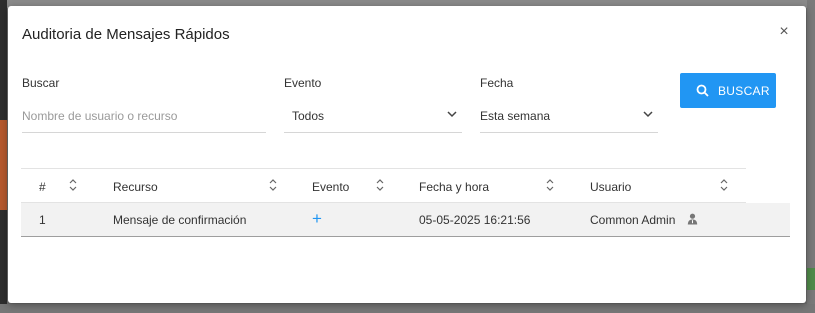  What do you see at coordinates (692, 219) in the screenshot?
I see `user-icon` at bounding box center [692, 219].